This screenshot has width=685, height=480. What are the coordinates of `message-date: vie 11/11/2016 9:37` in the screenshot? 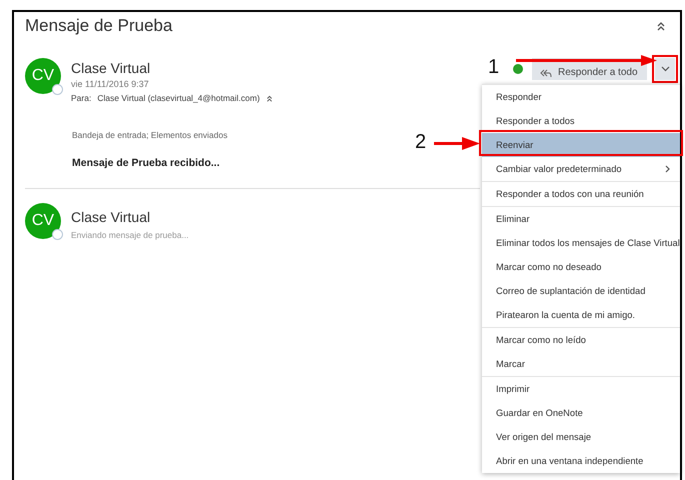 It's located at (110, 84).